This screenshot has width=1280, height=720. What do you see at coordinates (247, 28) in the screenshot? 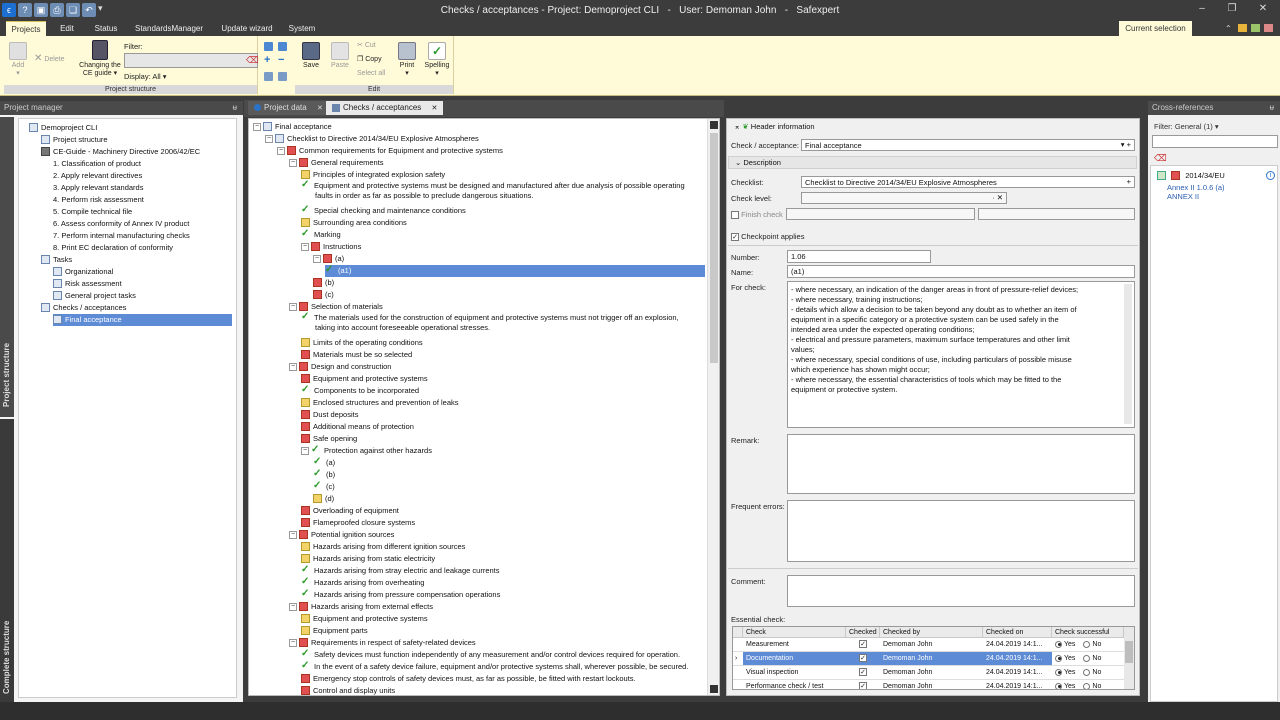
I see `tab-update-wizard: Update wizard` at bounding box center [247, 28].